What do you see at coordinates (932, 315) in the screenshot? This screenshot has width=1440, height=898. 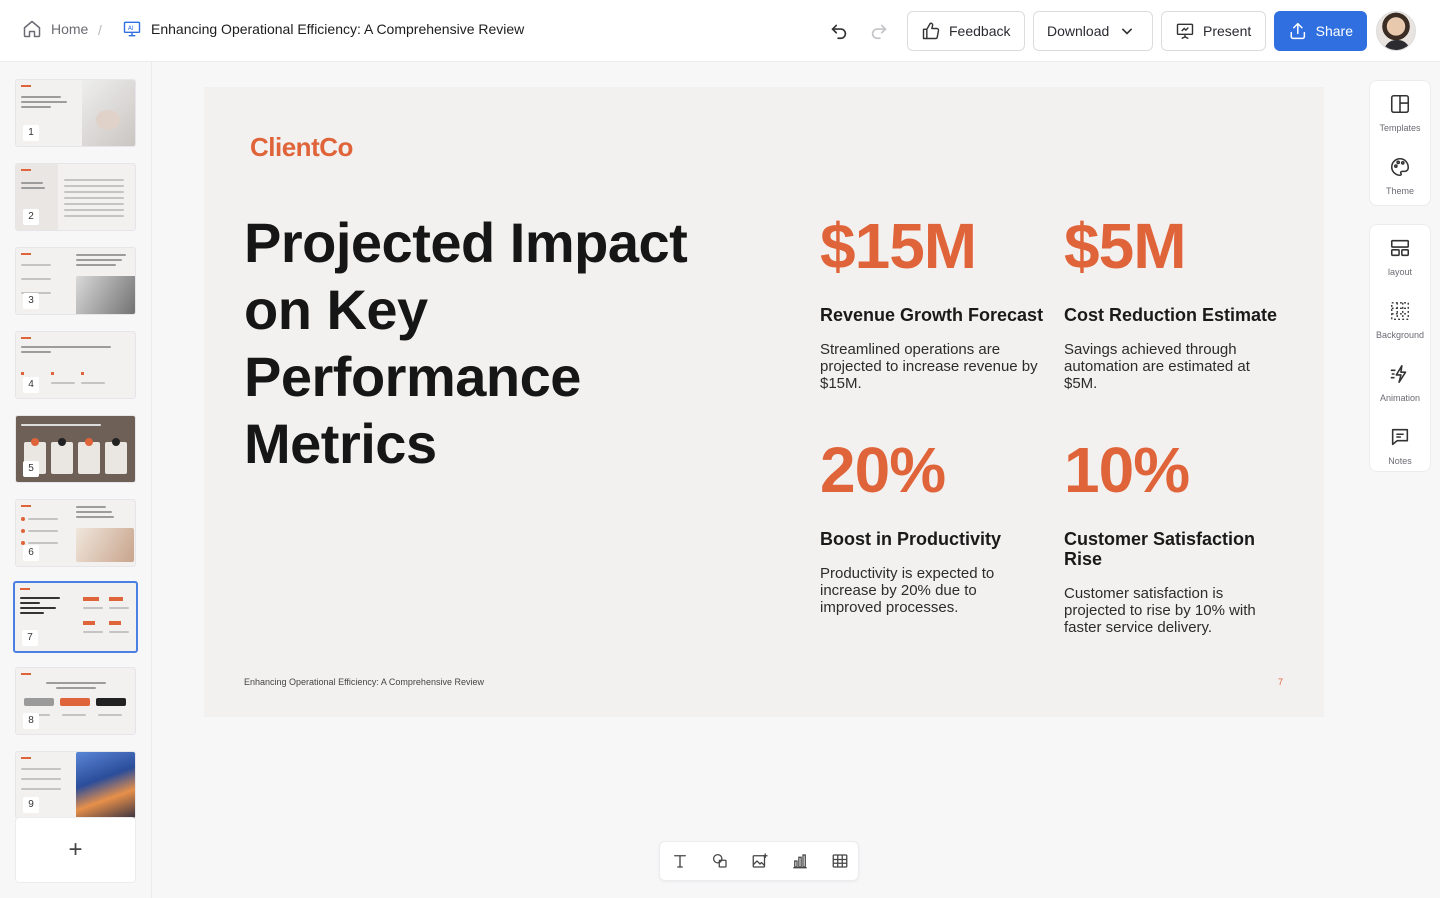 I see `metric-label: Revenue Growth Forecast` at bounding box center [932, 315].